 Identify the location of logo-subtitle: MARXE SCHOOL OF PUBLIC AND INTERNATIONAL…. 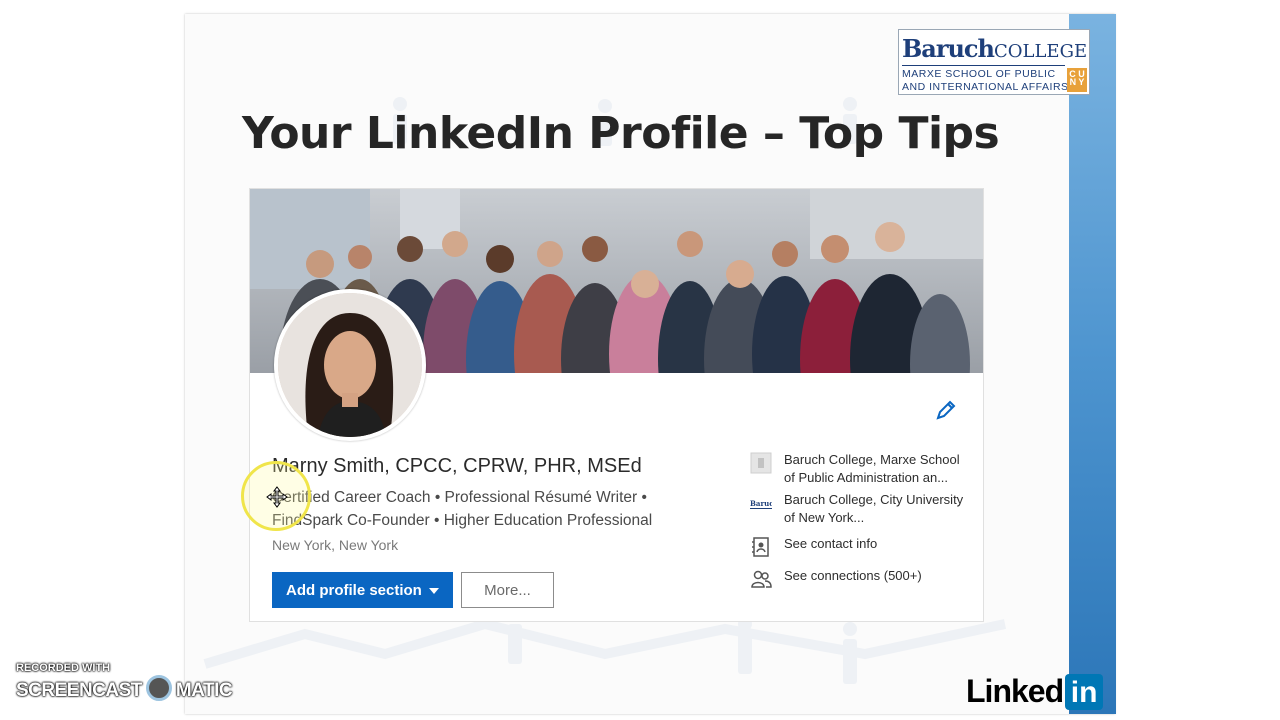
(985, 81).